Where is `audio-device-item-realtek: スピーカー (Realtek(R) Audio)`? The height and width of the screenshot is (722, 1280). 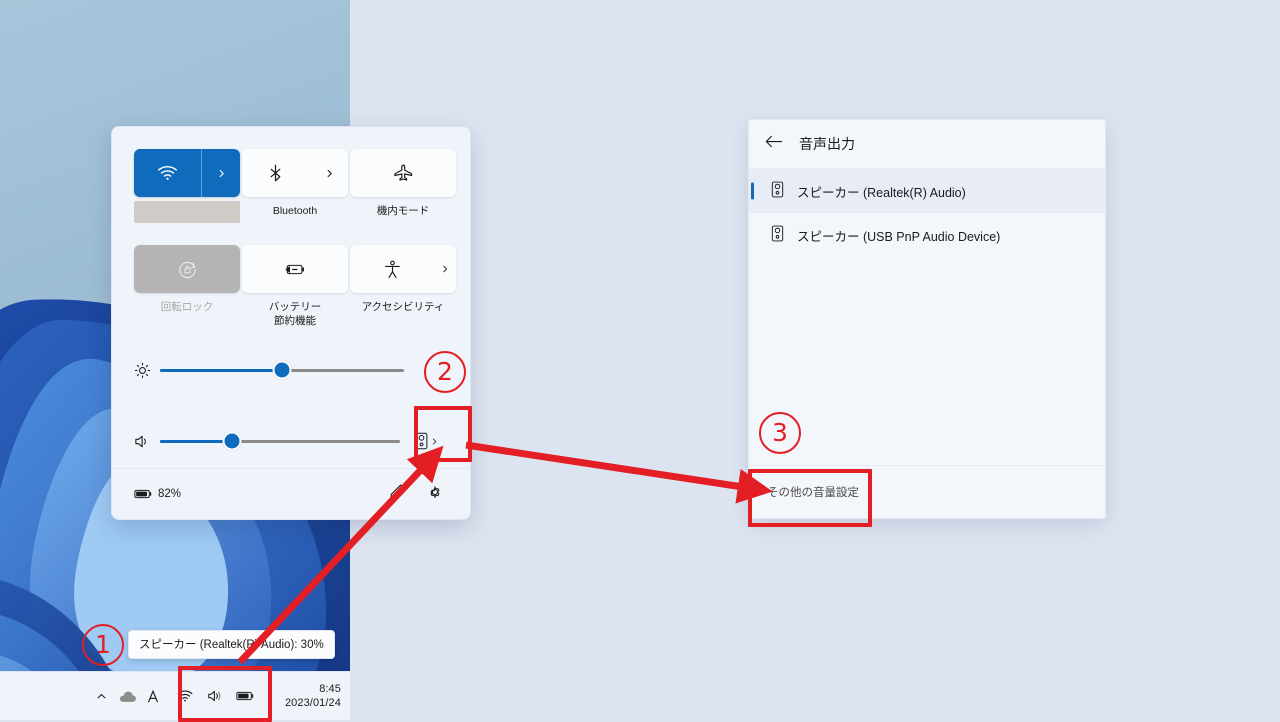
audio-device-item-realtek: スピーカー (Realtek(R) Audio) is located at coordinates (927, 191).